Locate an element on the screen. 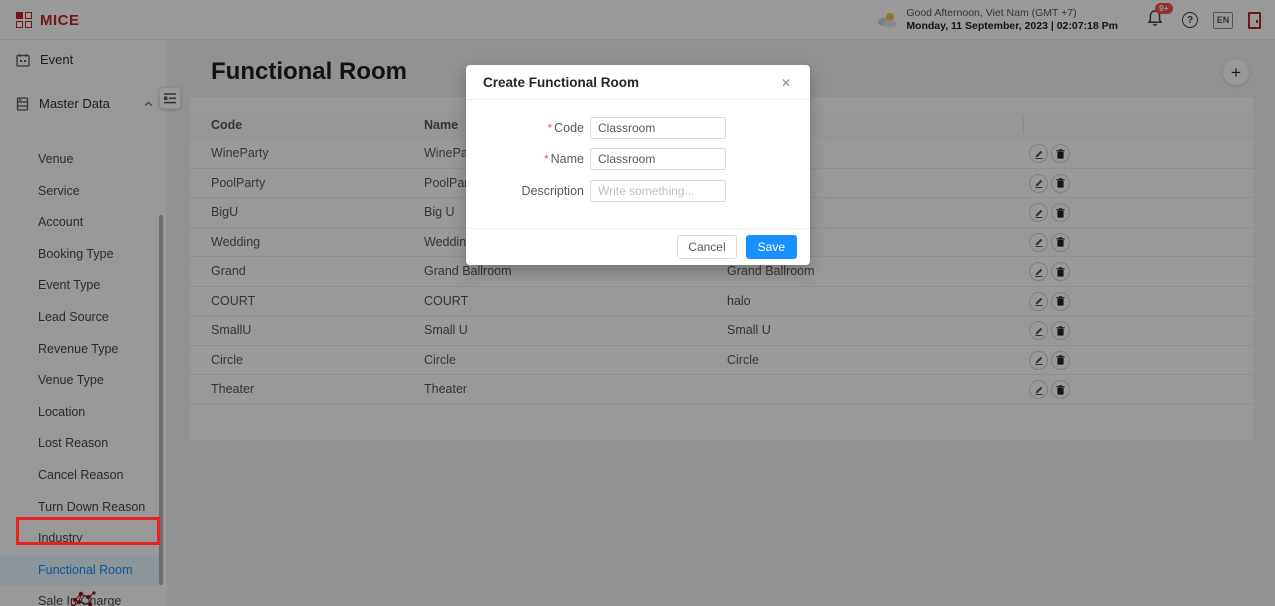 The height and width of the screenshot is (606, 1275). name-field-label: * Name is located at coordinates (563, 159).